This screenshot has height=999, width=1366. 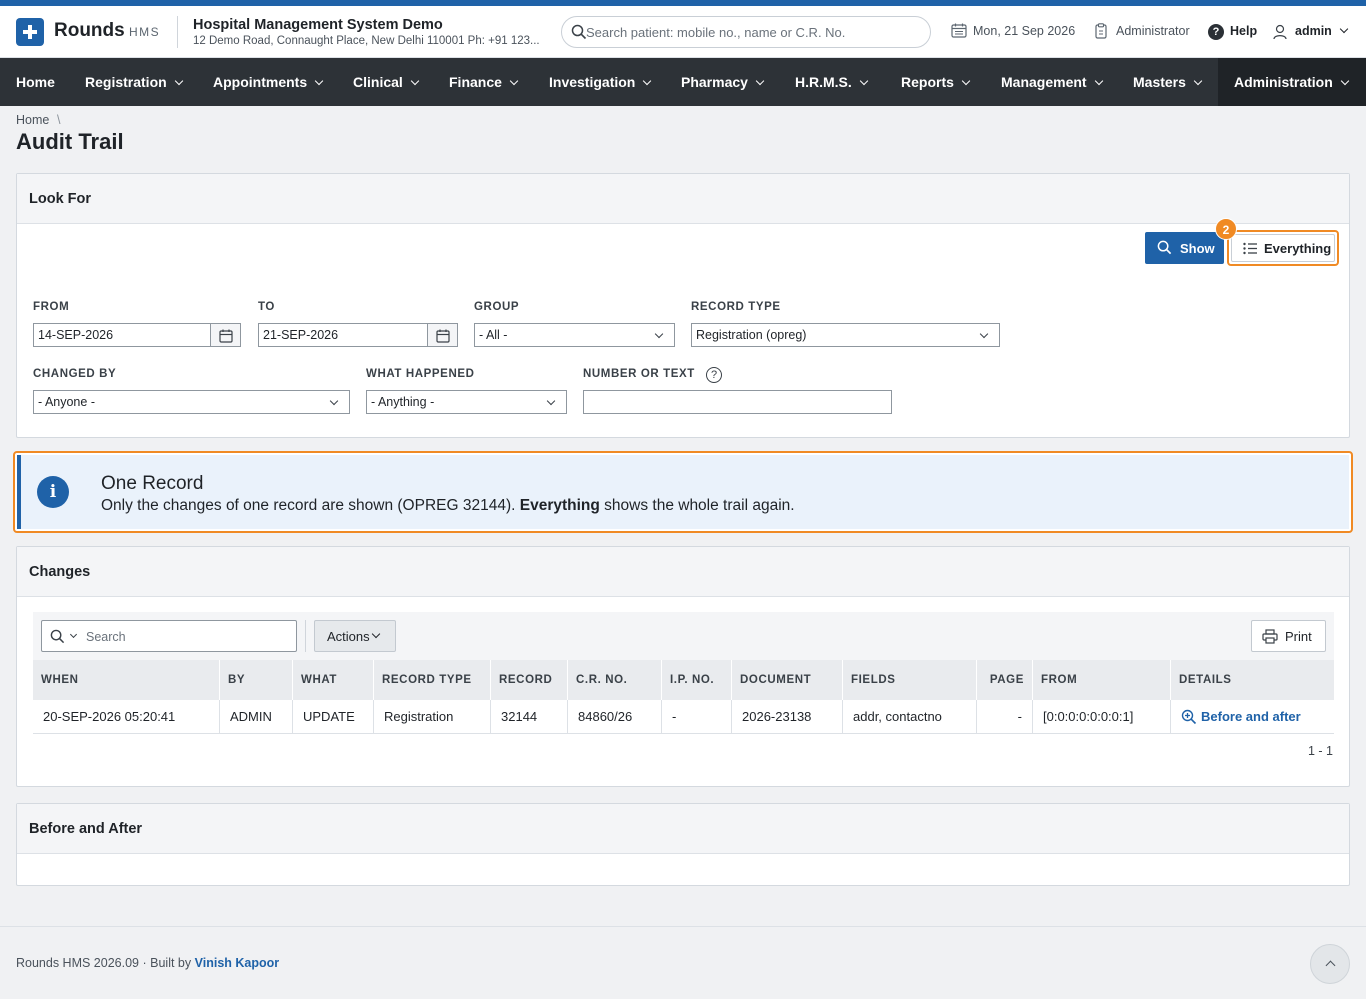 I want to click on logo-plus-icon, so click(x=30, y=32).